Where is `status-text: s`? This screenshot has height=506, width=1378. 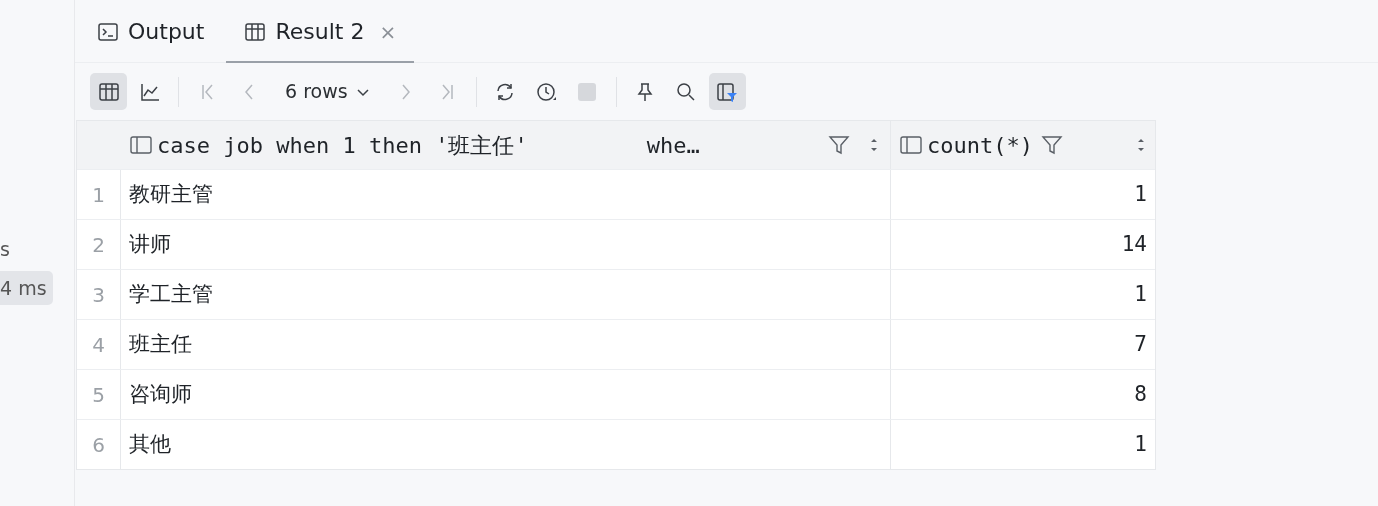
status-text: s is located at coordinates (5, 249).